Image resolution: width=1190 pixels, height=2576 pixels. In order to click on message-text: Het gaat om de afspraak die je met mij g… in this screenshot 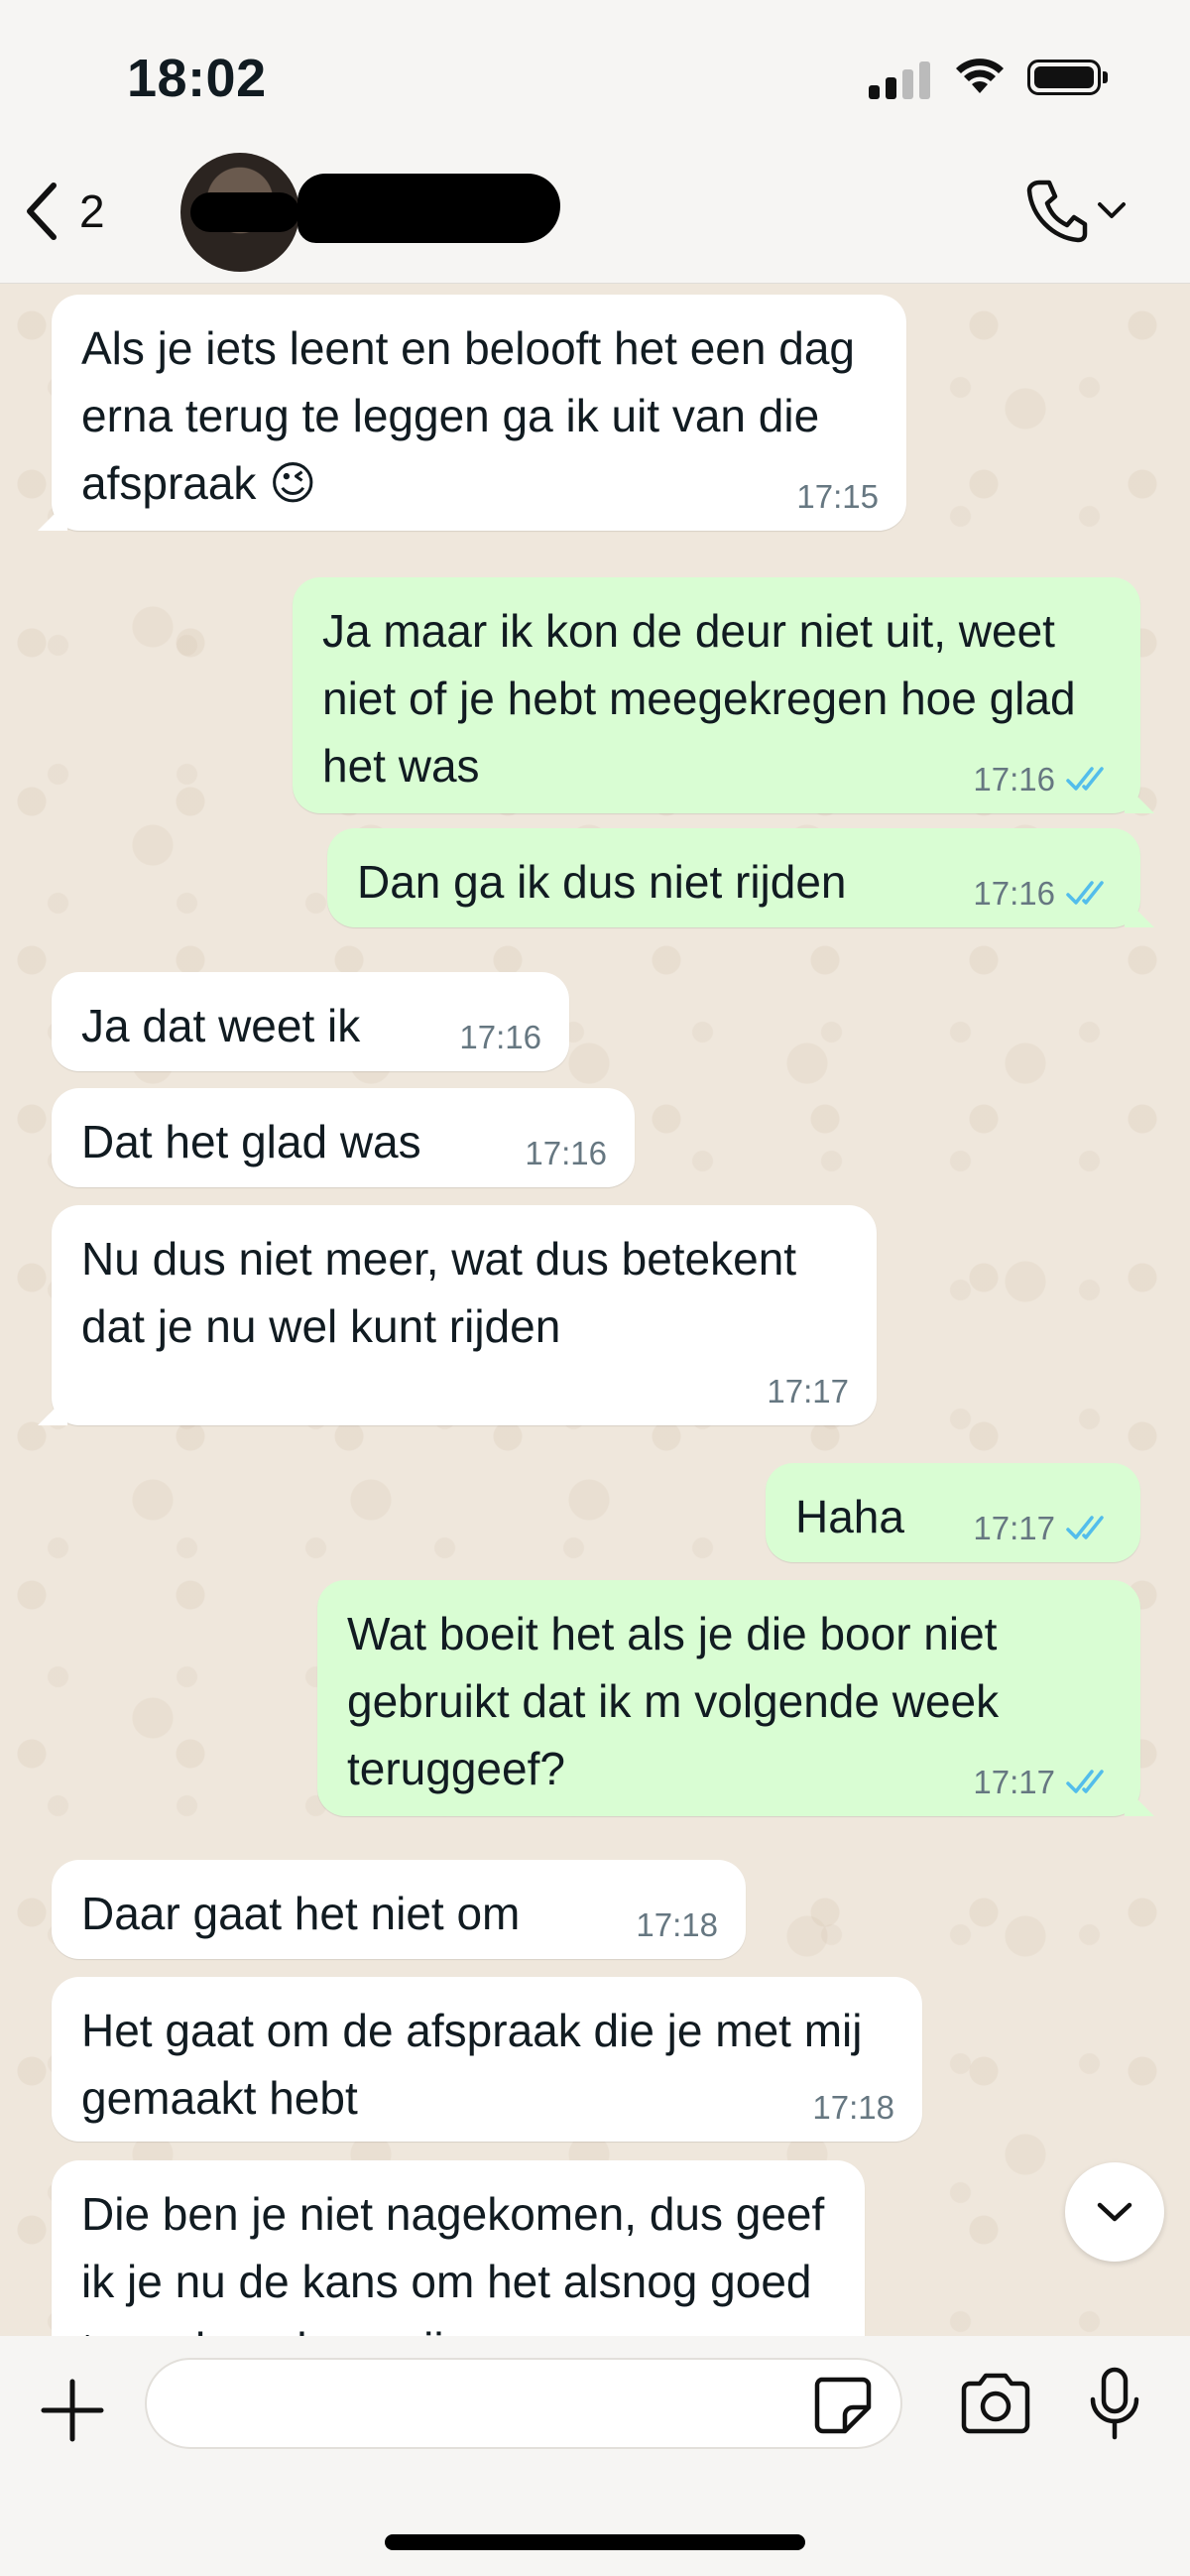, I will do `click(472, 2064)`.